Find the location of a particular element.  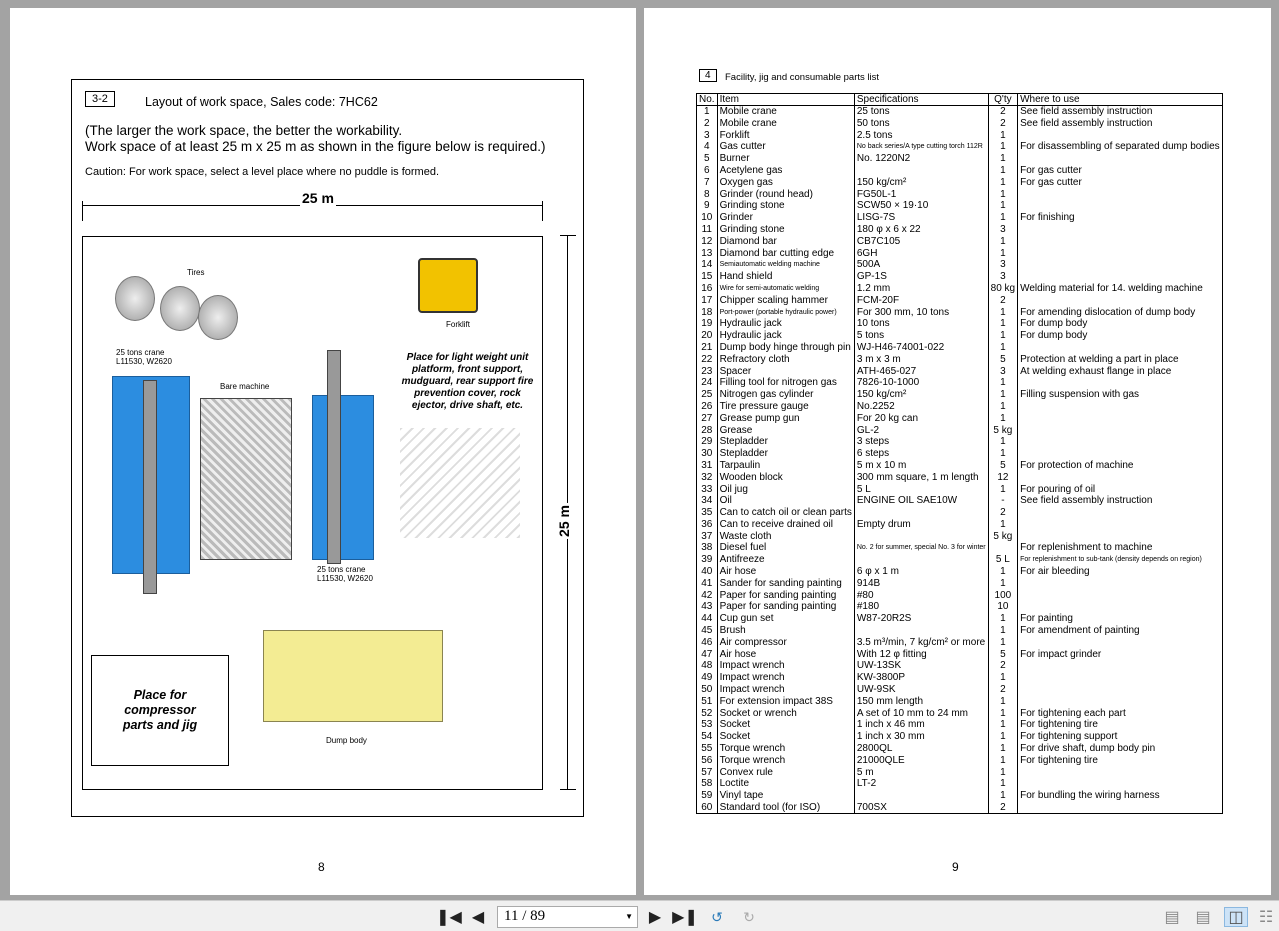

row-item: Air hose is located at coordinates (785, 654).